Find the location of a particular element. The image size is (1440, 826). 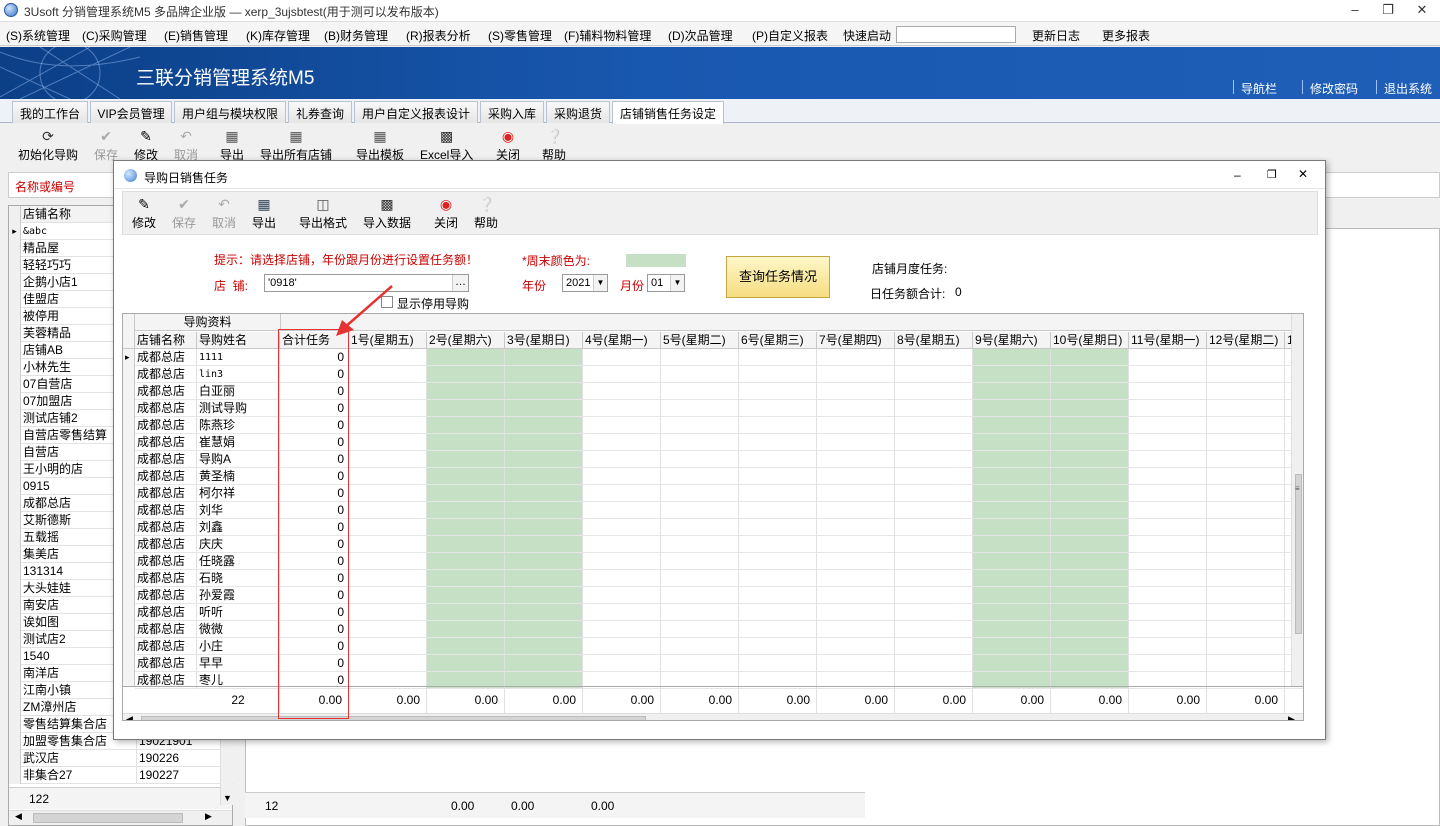

export-all-stores-button: ▦ 导出所有店铺 is located at coordinates (296, 145).